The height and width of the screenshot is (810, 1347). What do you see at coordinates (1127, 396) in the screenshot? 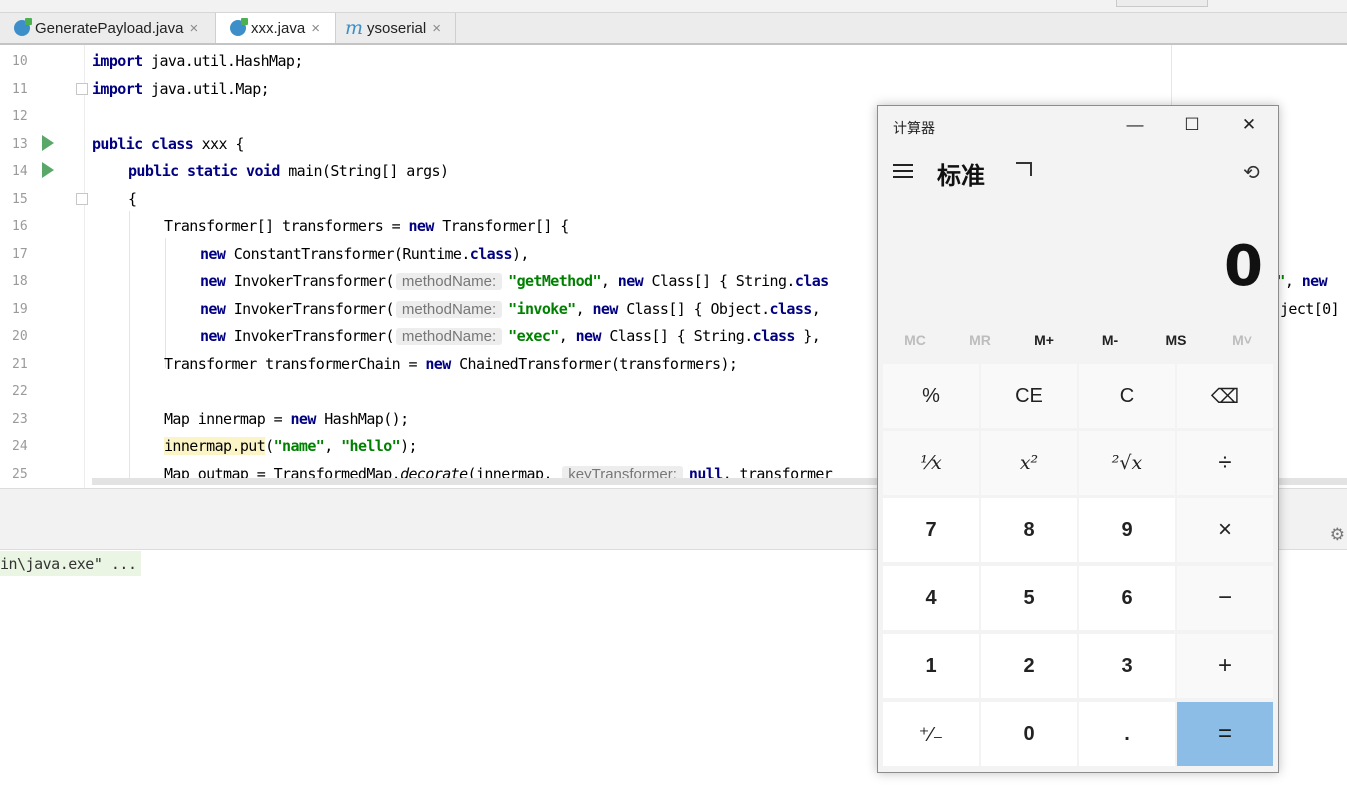
I see `clear-button: C` at bounding box center [1127, 396].